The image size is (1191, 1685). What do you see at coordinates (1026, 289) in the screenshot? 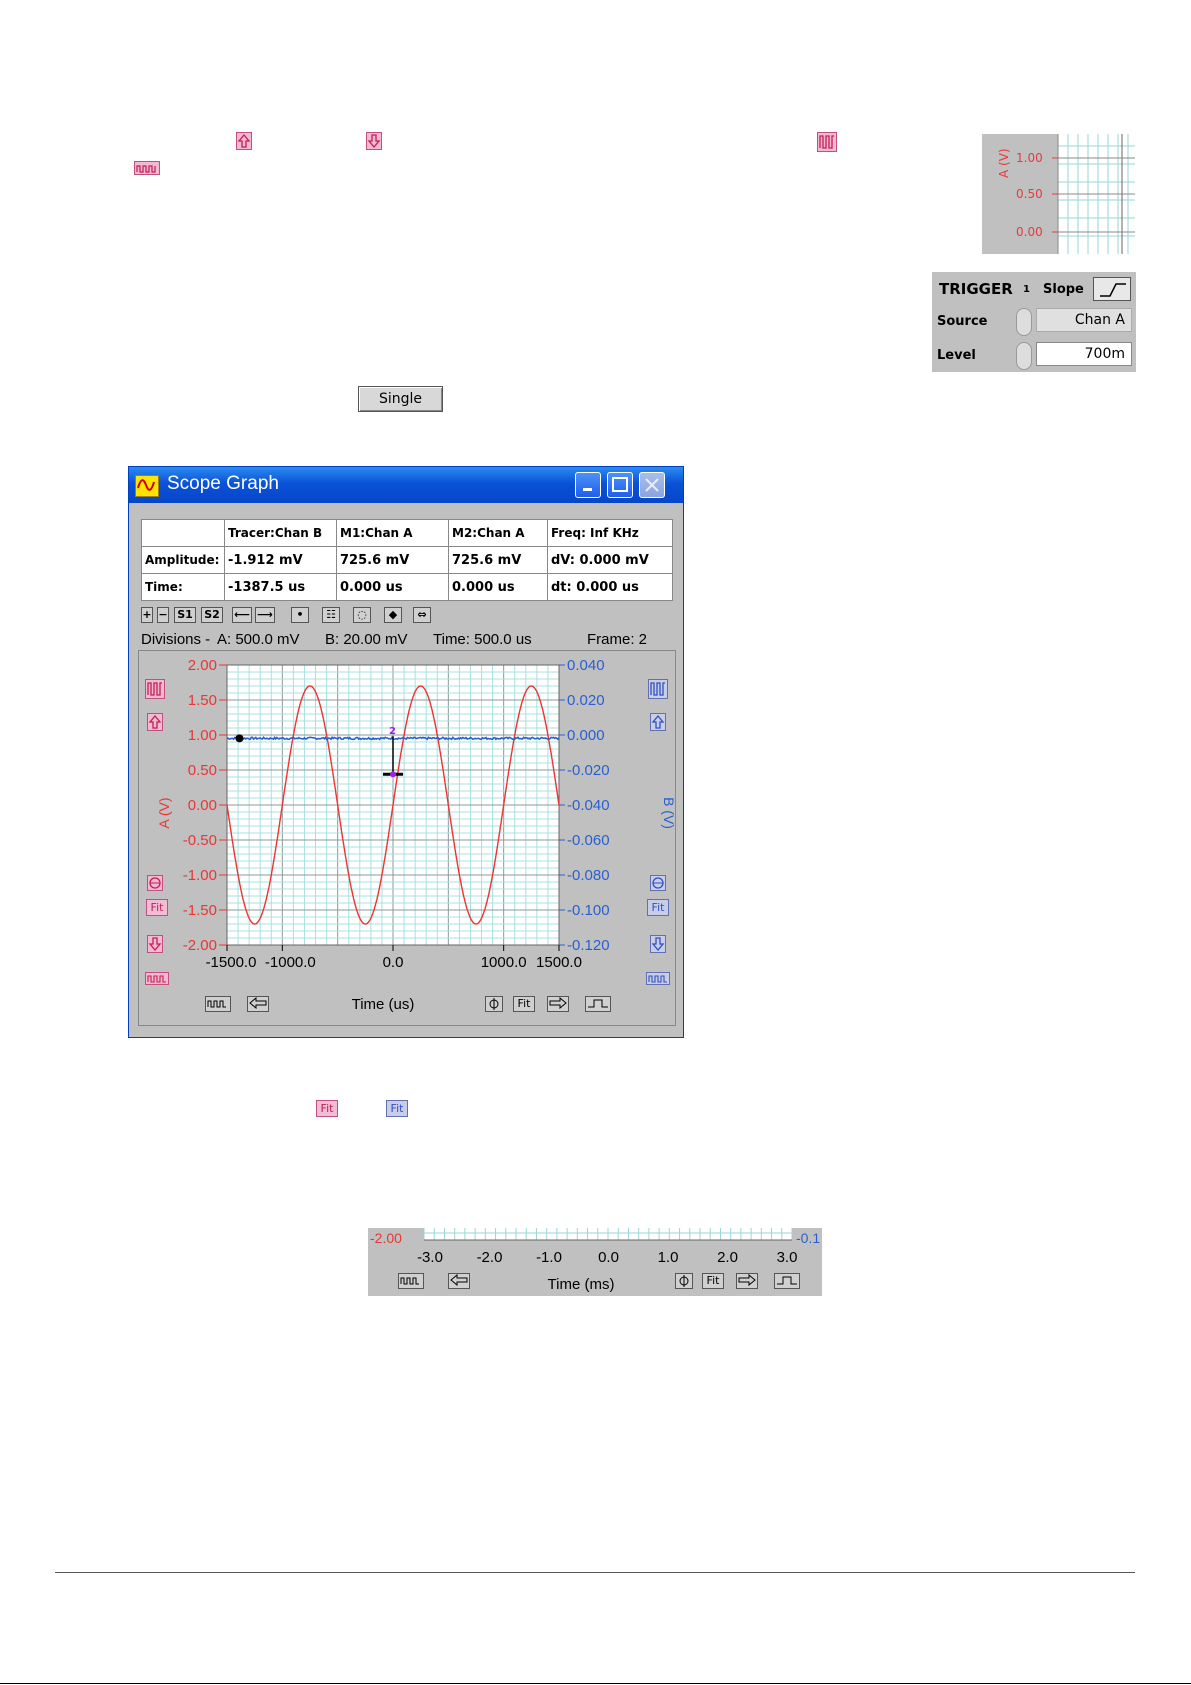
I see `trigger-index: 1` at bounding box center [1026, 289].